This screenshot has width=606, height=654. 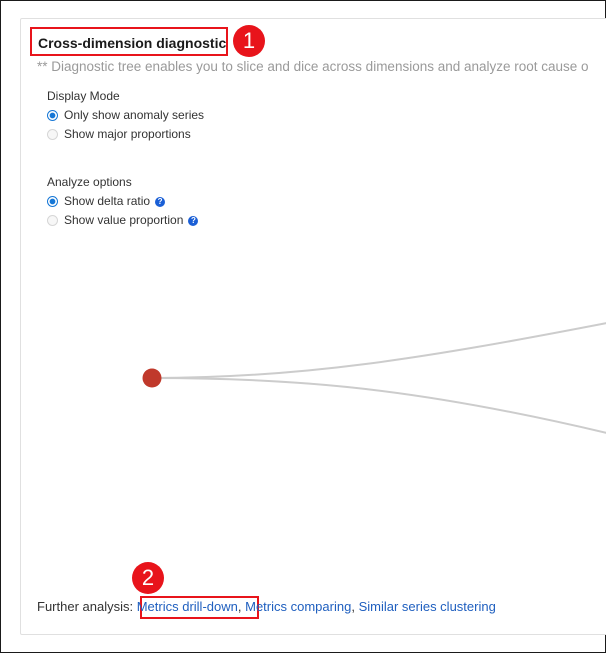 What do you see at coordinates (152, 378) in the screenshot?
I see `tree-root-node` at bounding box center [152, 378].